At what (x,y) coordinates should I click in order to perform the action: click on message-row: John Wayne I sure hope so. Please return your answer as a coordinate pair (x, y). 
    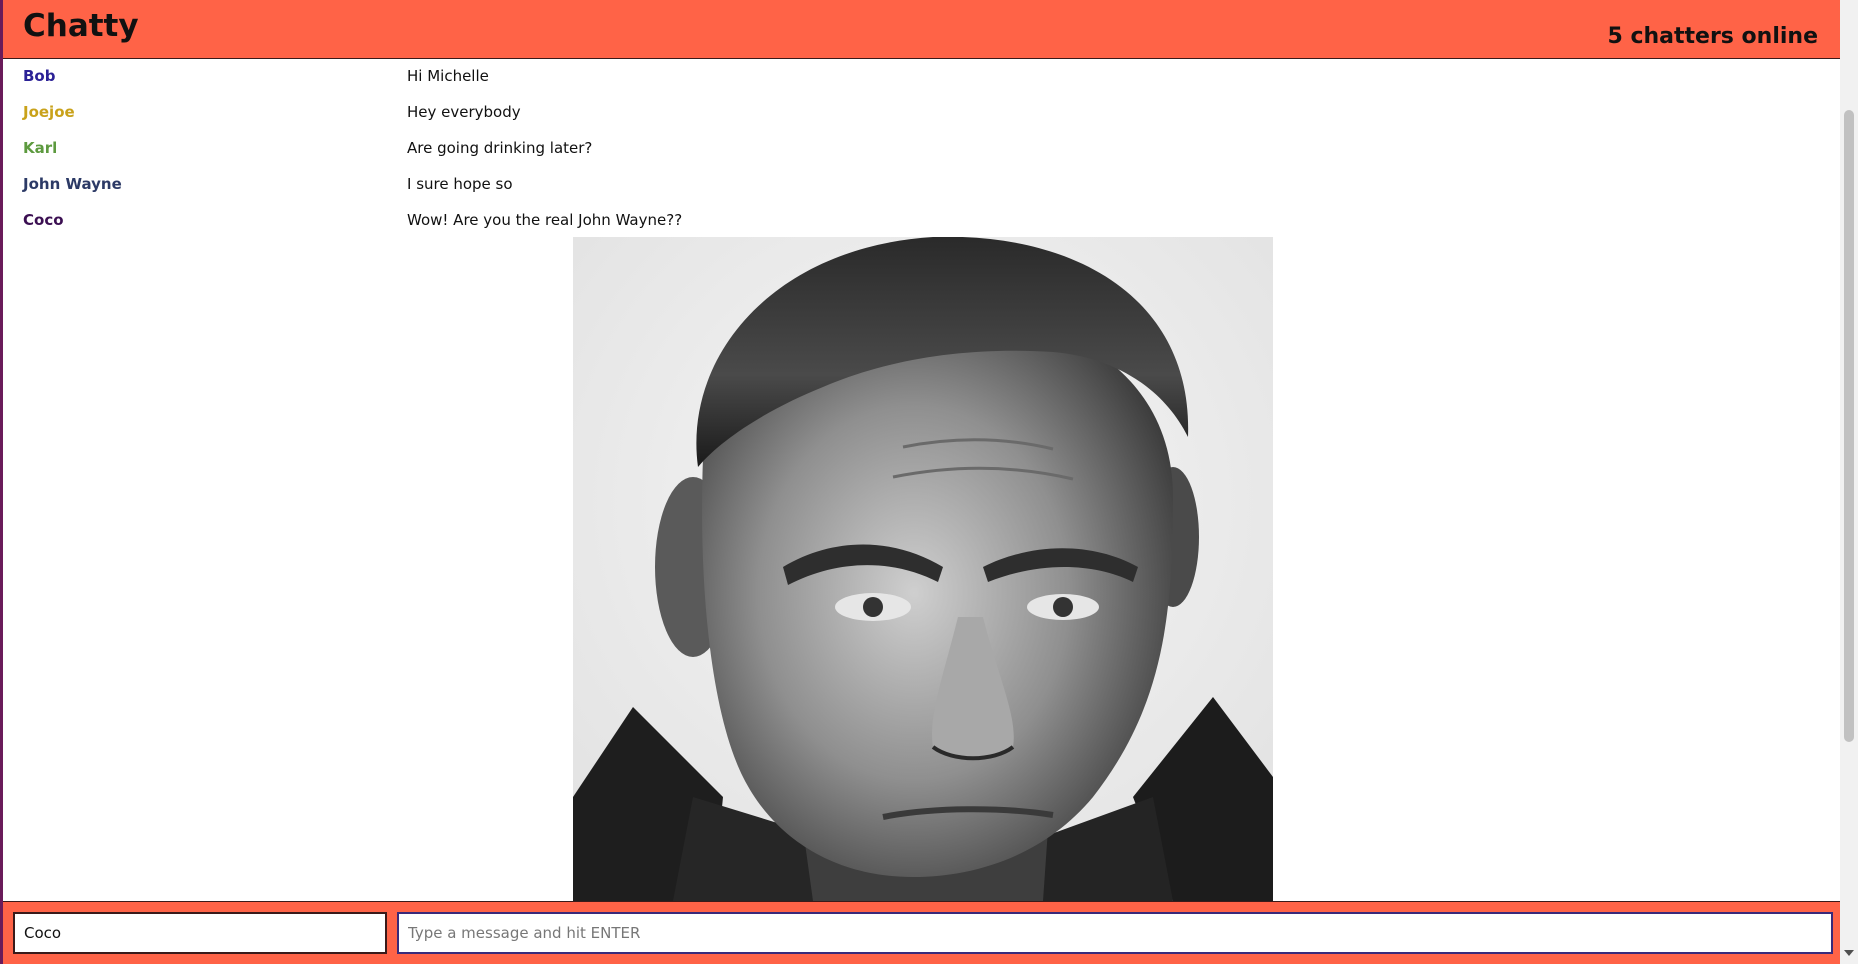
    Looking at the image, I should click on (921, 185).